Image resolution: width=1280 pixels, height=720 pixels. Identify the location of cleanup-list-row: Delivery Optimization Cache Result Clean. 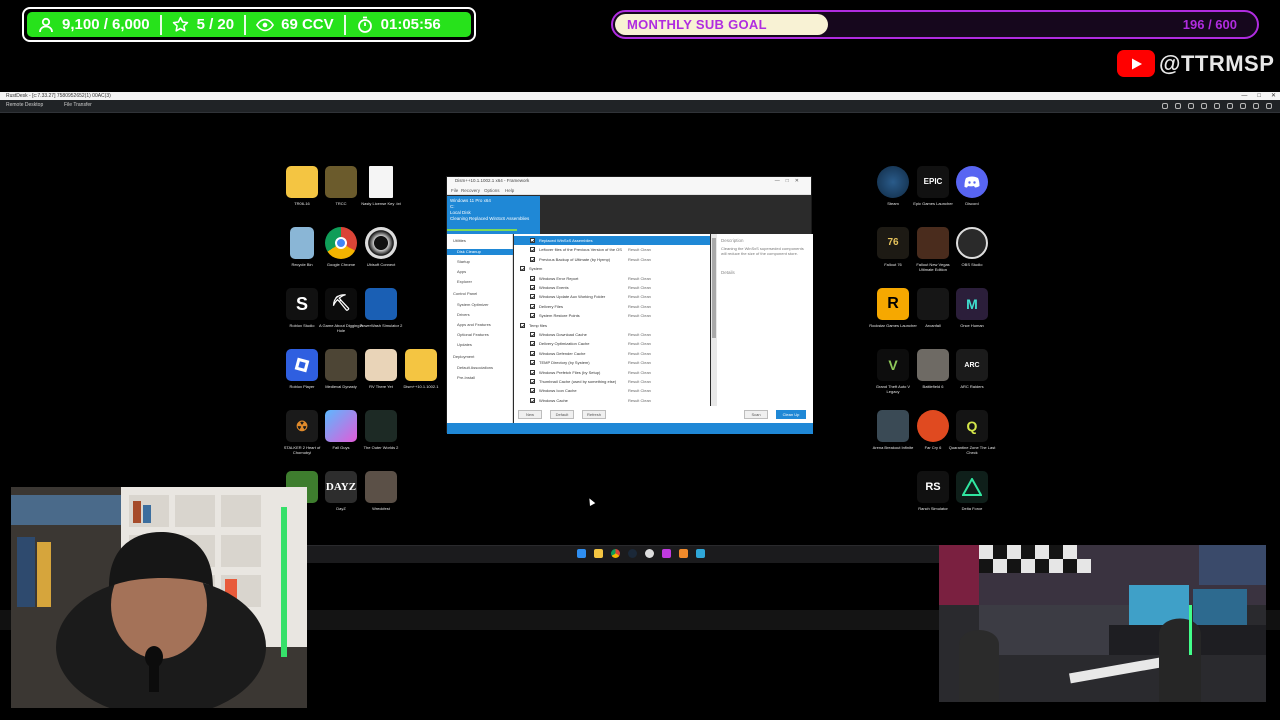
(612, 343).